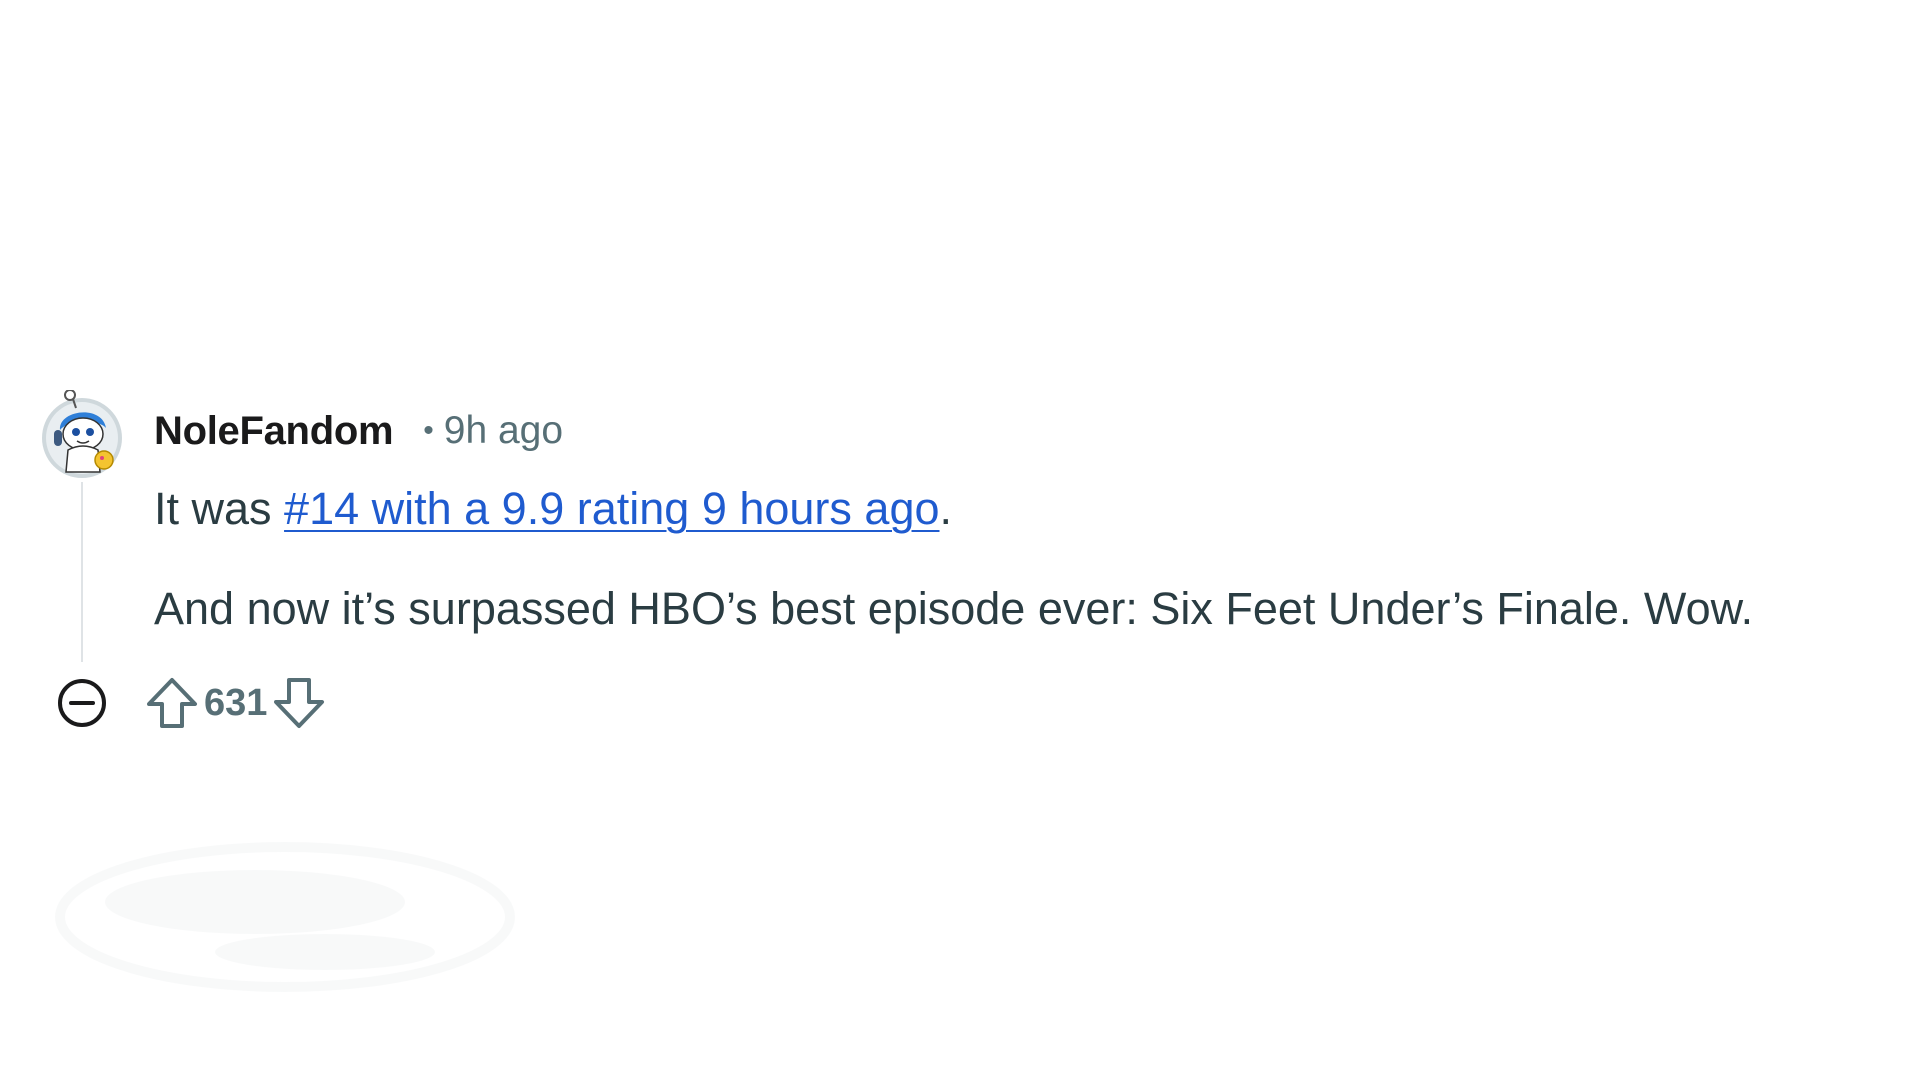 The image size is (1920, 1080). What do you see at coordinates (274, 431) in the screenshot?
I see `author-name: NoleFandom` at bounding box center [274, 431].